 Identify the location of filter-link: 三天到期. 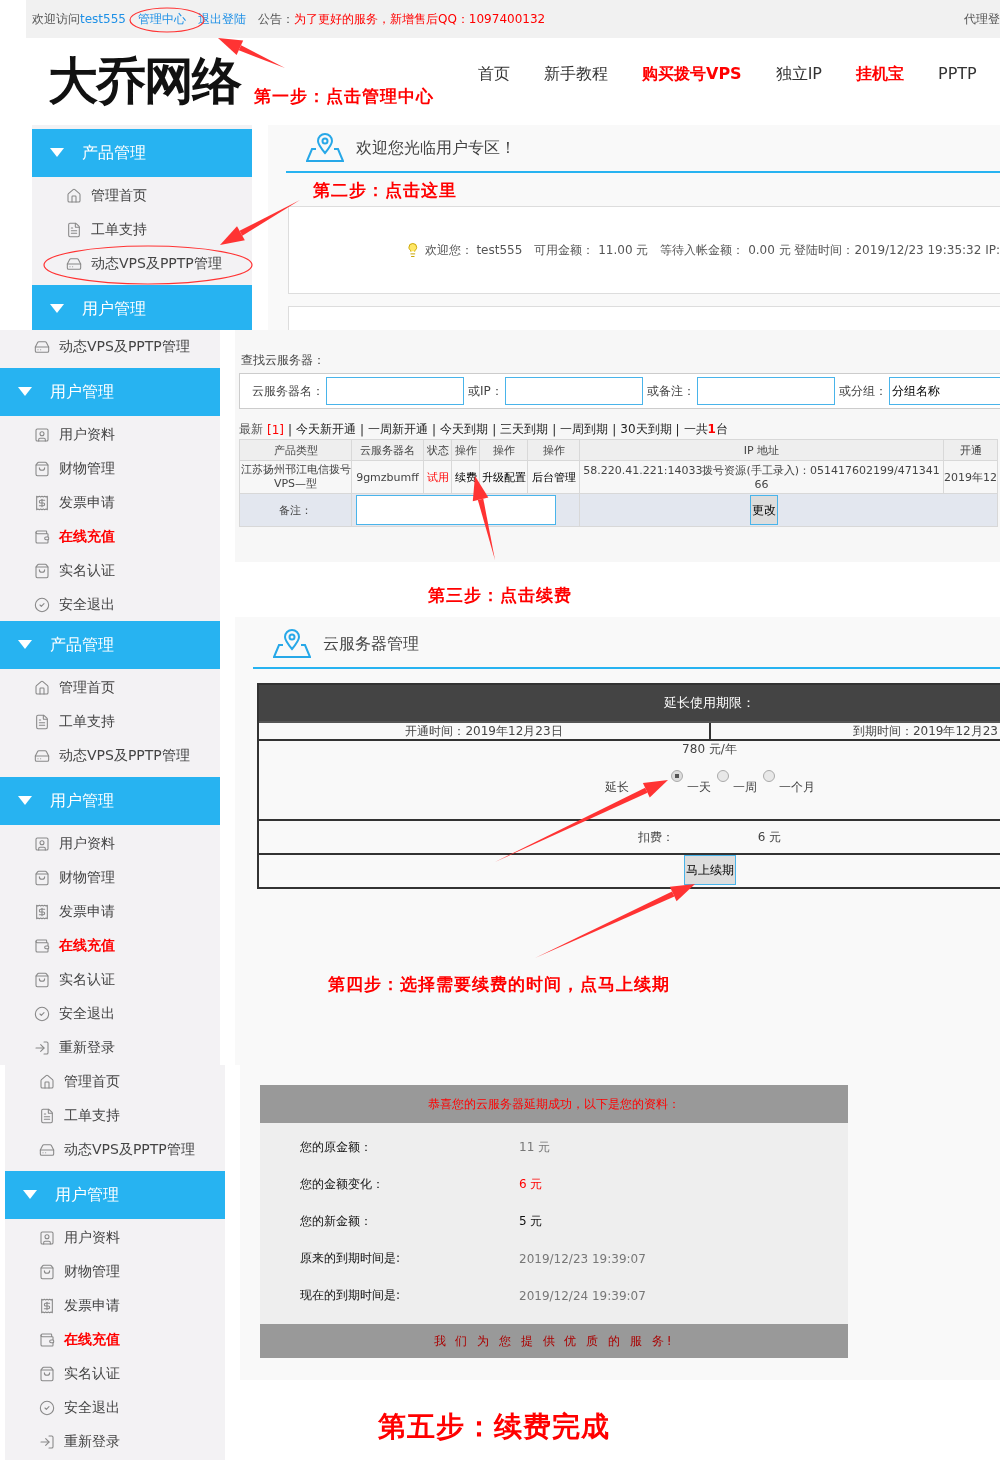
(524, 429).